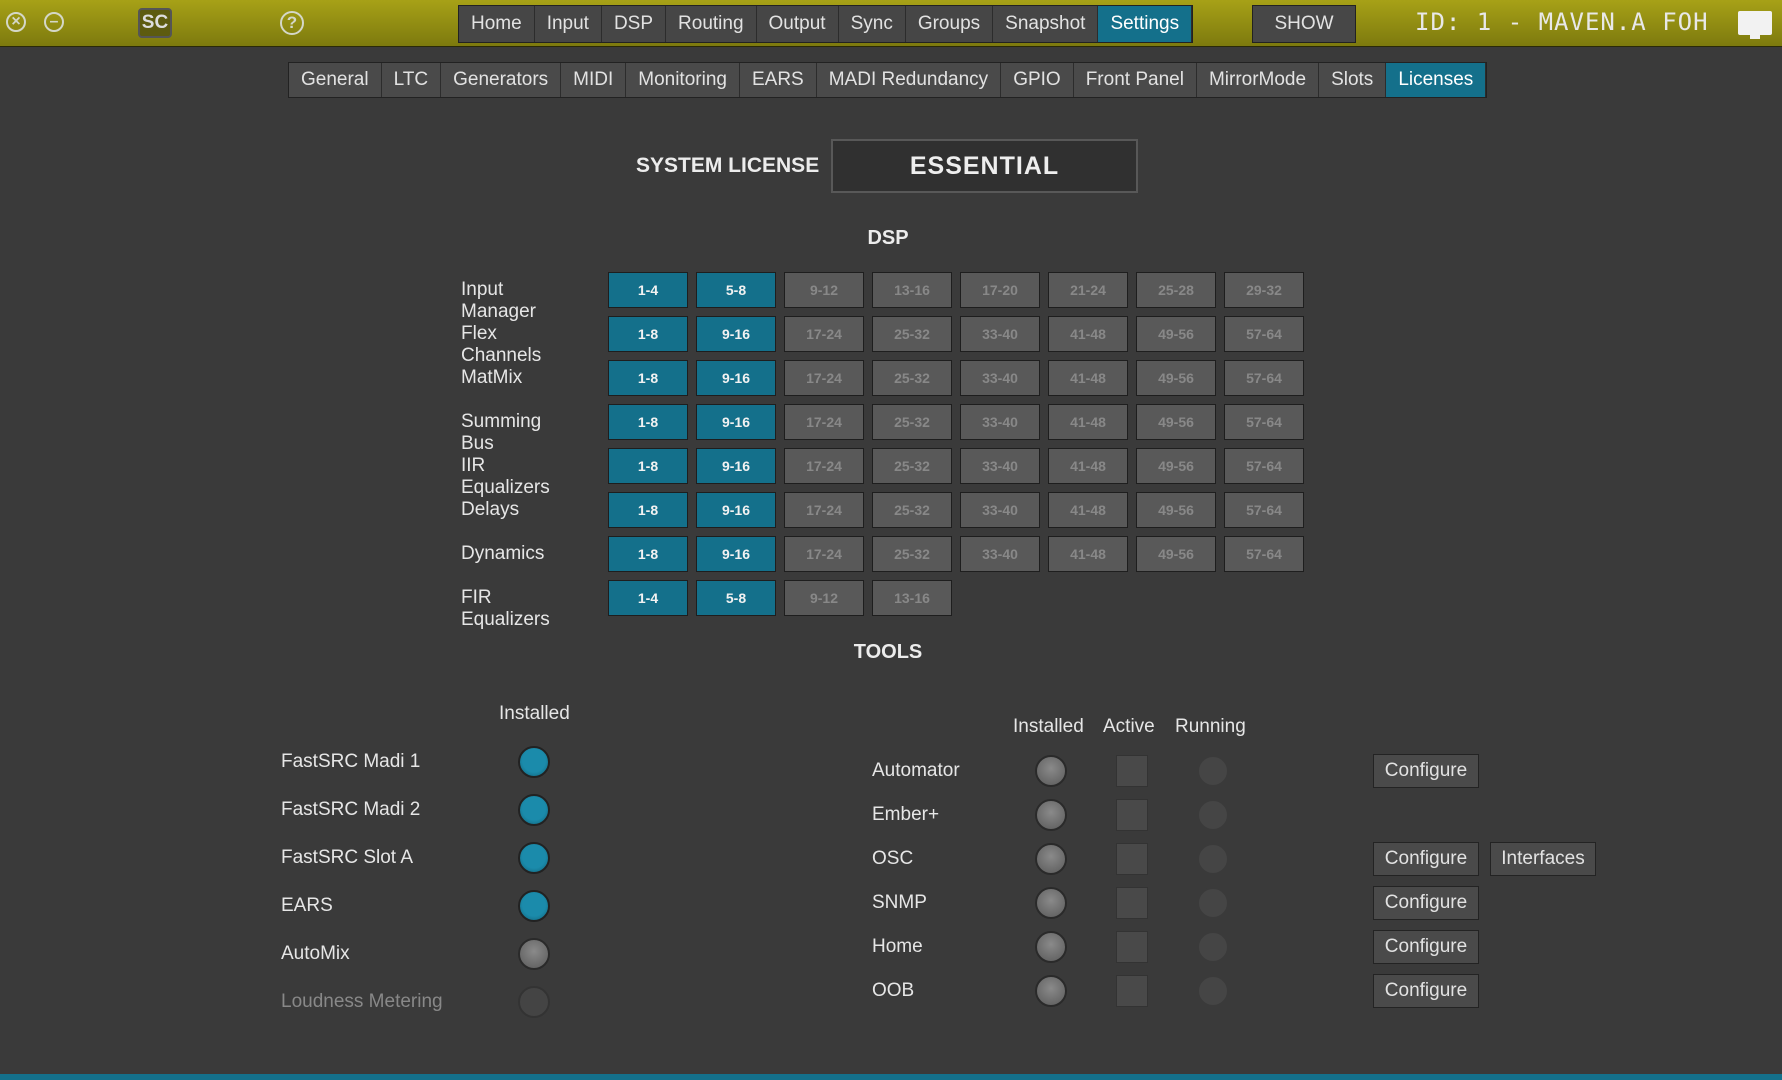 The width and height of the screenshot is (1782, 1080). What do you see at coordinates (1426, 771) in the screenshot?
I see `configure-button-automator: Configure` at bounding box center [1426, 771].